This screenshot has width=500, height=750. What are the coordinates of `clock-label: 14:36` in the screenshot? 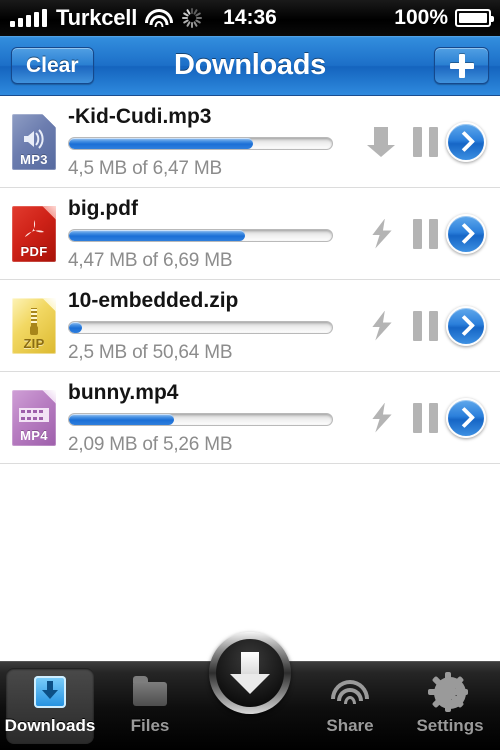 It's located at (250, 17).